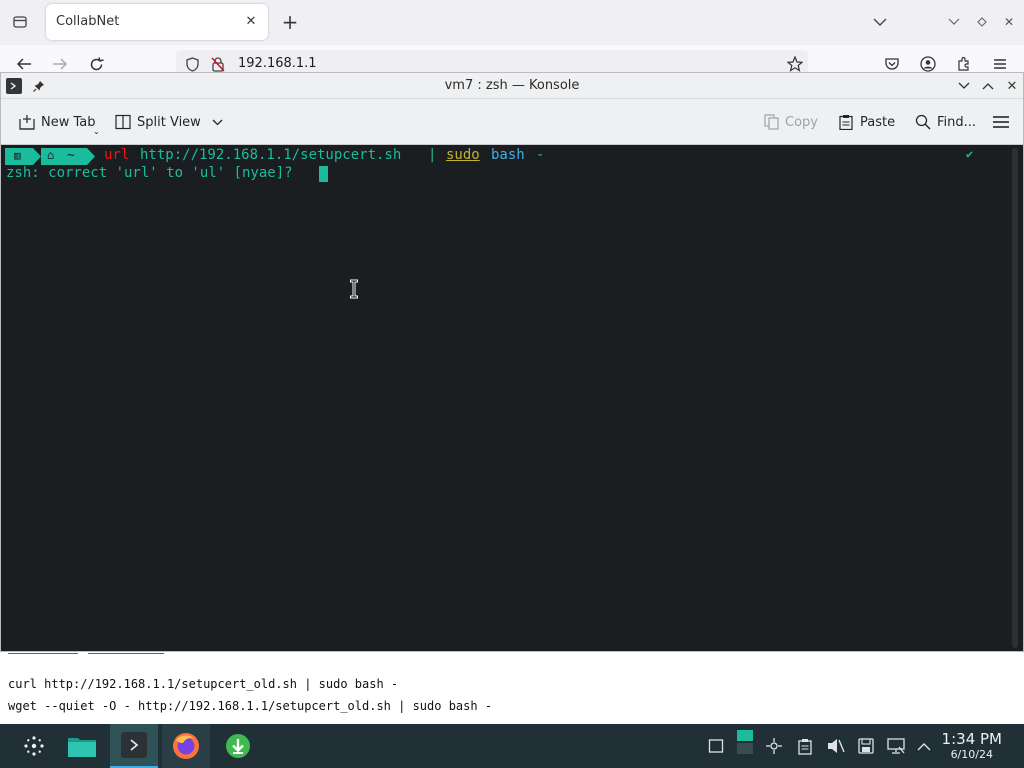  I want to click on split-view-button: Split View, so click(170, 122).